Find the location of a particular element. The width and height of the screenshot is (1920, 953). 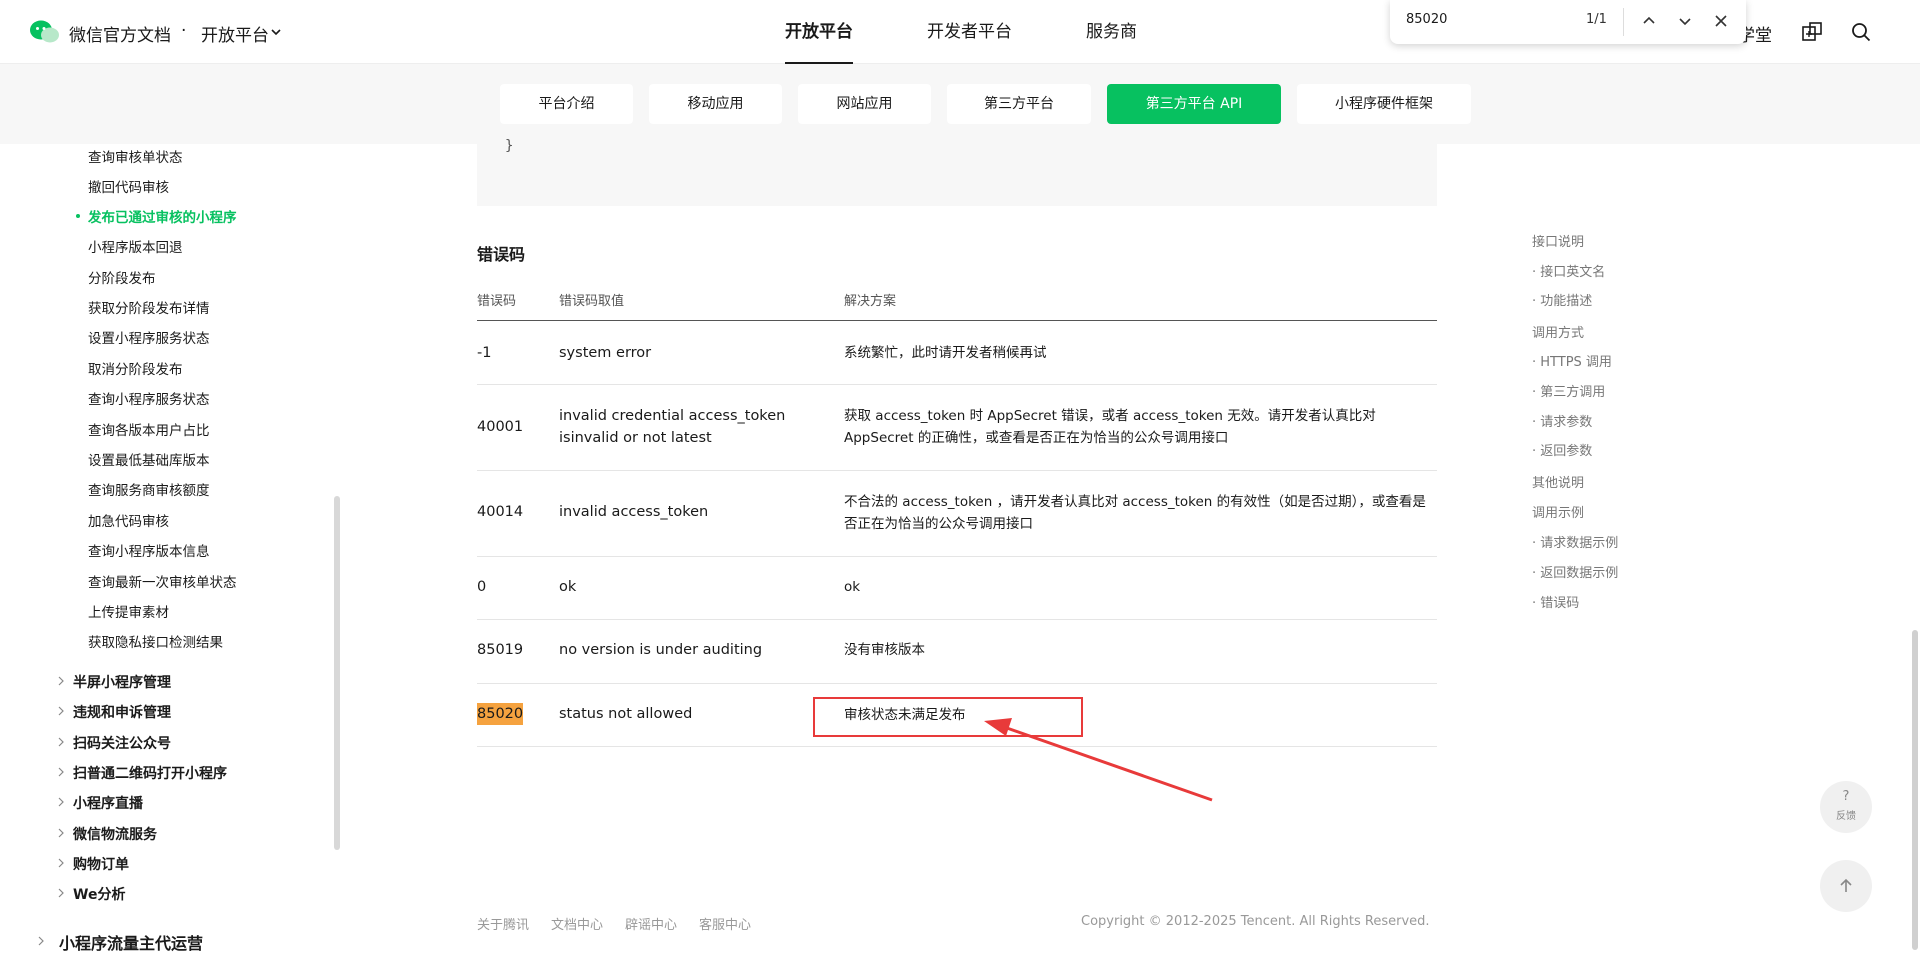

sidebar-scrollbar is located at coordinates (337, 673).